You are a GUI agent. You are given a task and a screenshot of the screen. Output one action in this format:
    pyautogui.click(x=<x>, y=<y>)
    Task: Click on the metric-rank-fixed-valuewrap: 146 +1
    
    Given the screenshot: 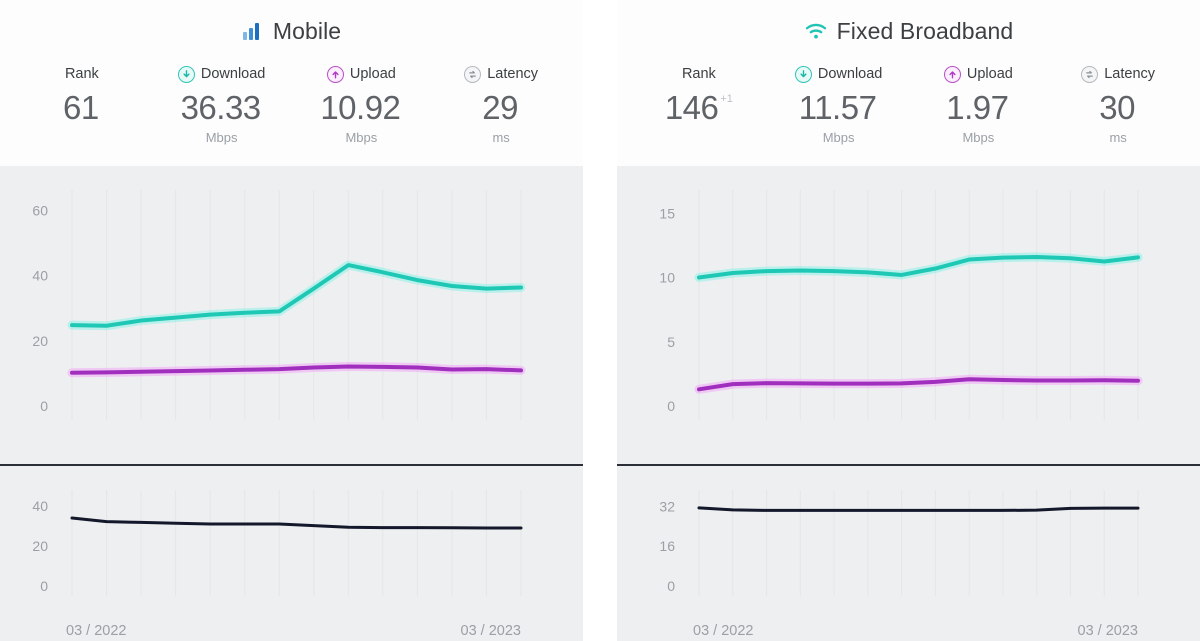 What is the action you would take?
    pyautogui.click(x=699, y=107)
    